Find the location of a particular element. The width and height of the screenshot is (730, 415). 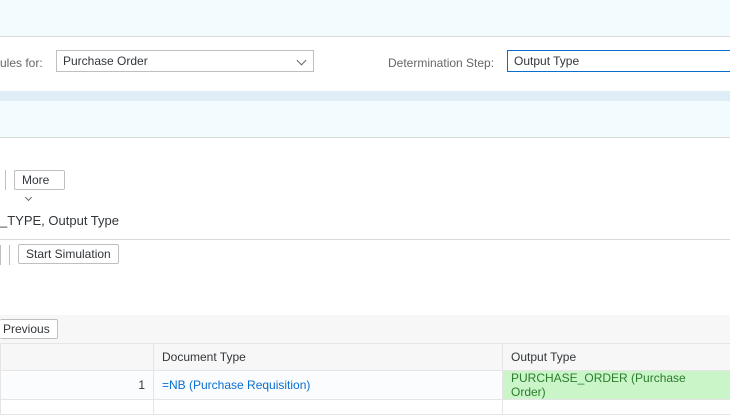

title-divider is located at coordinates (365, 239).